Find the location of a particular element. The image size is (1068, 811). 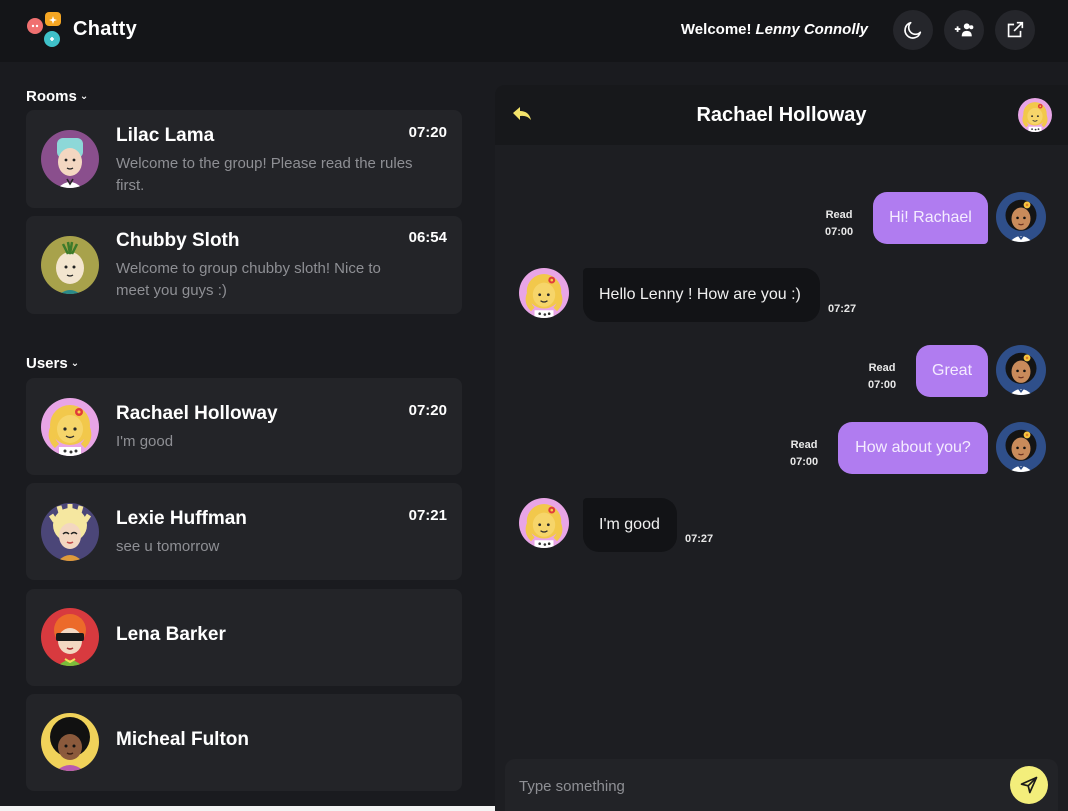

message-bubble-outgoing: Great is located at coordinates (952, 371).